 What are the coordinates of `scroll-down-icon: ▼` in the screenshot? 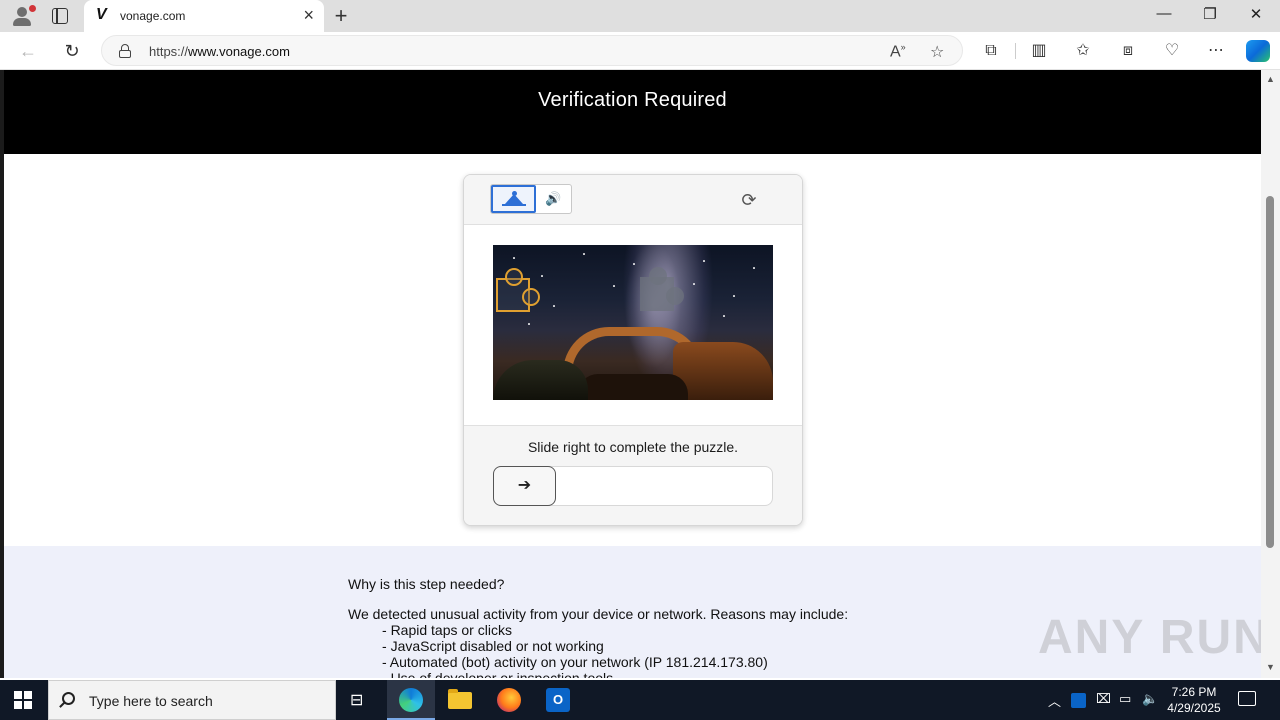 It's located at (1270, 667).